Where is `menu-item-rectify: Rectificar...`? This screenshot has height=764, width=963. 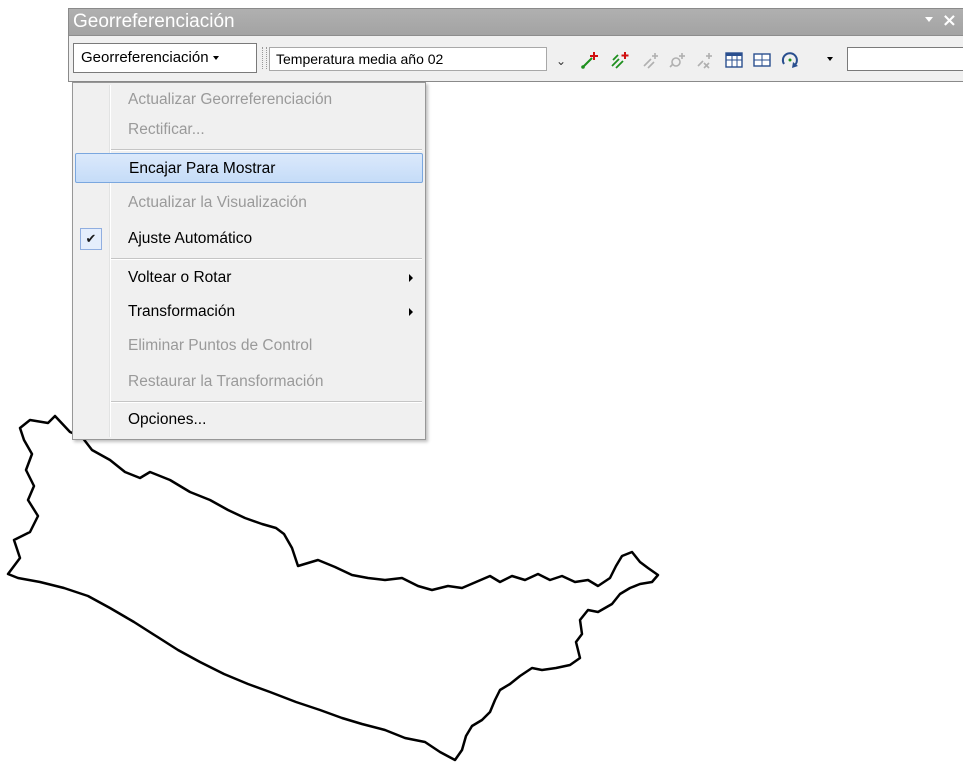 menu-item-rectify: Rectificar... is located at coordinates (249, 130).